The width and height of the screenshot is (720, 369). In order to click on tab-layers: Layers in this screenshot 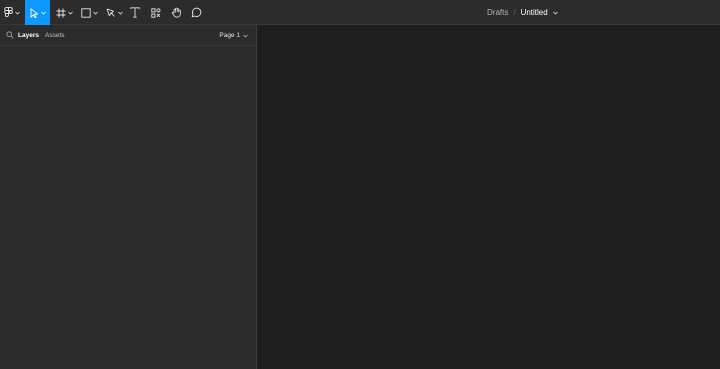, I will do `click(28, 35)`.